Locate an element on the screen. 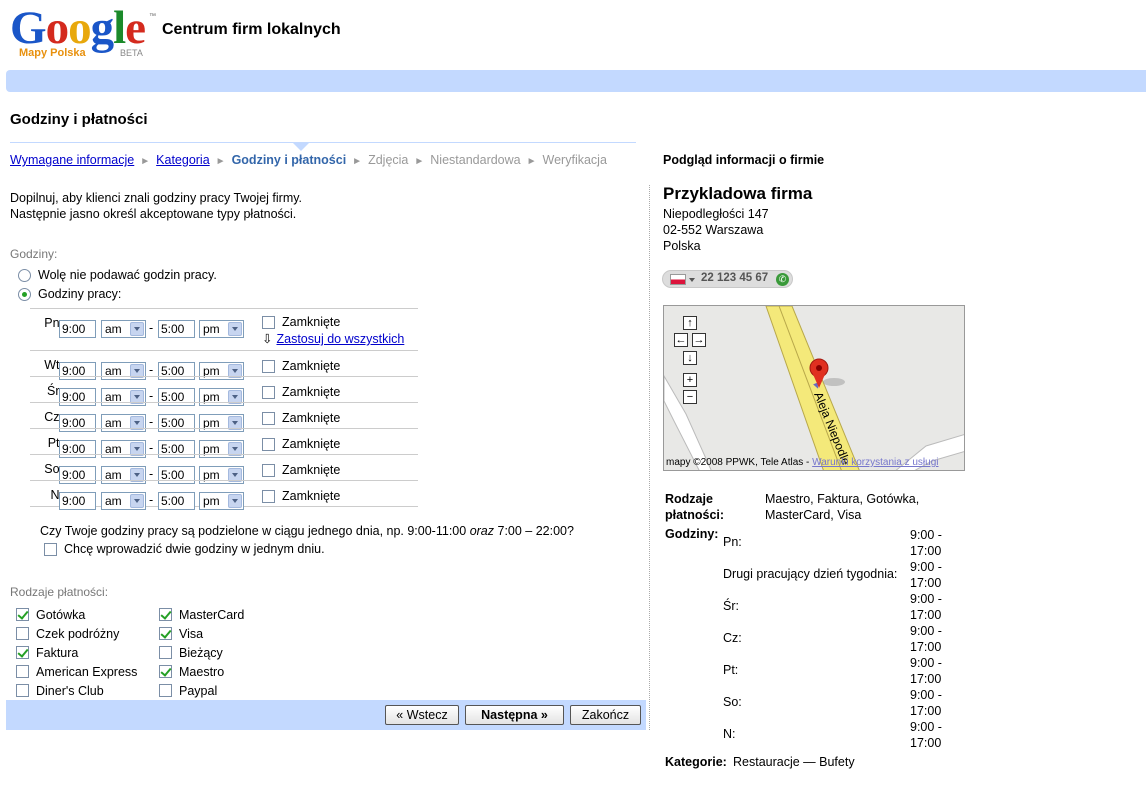 This screenshot has height=786, width=1146. preview-hours-open: 9:00 - is located at coordinates (926, 567).